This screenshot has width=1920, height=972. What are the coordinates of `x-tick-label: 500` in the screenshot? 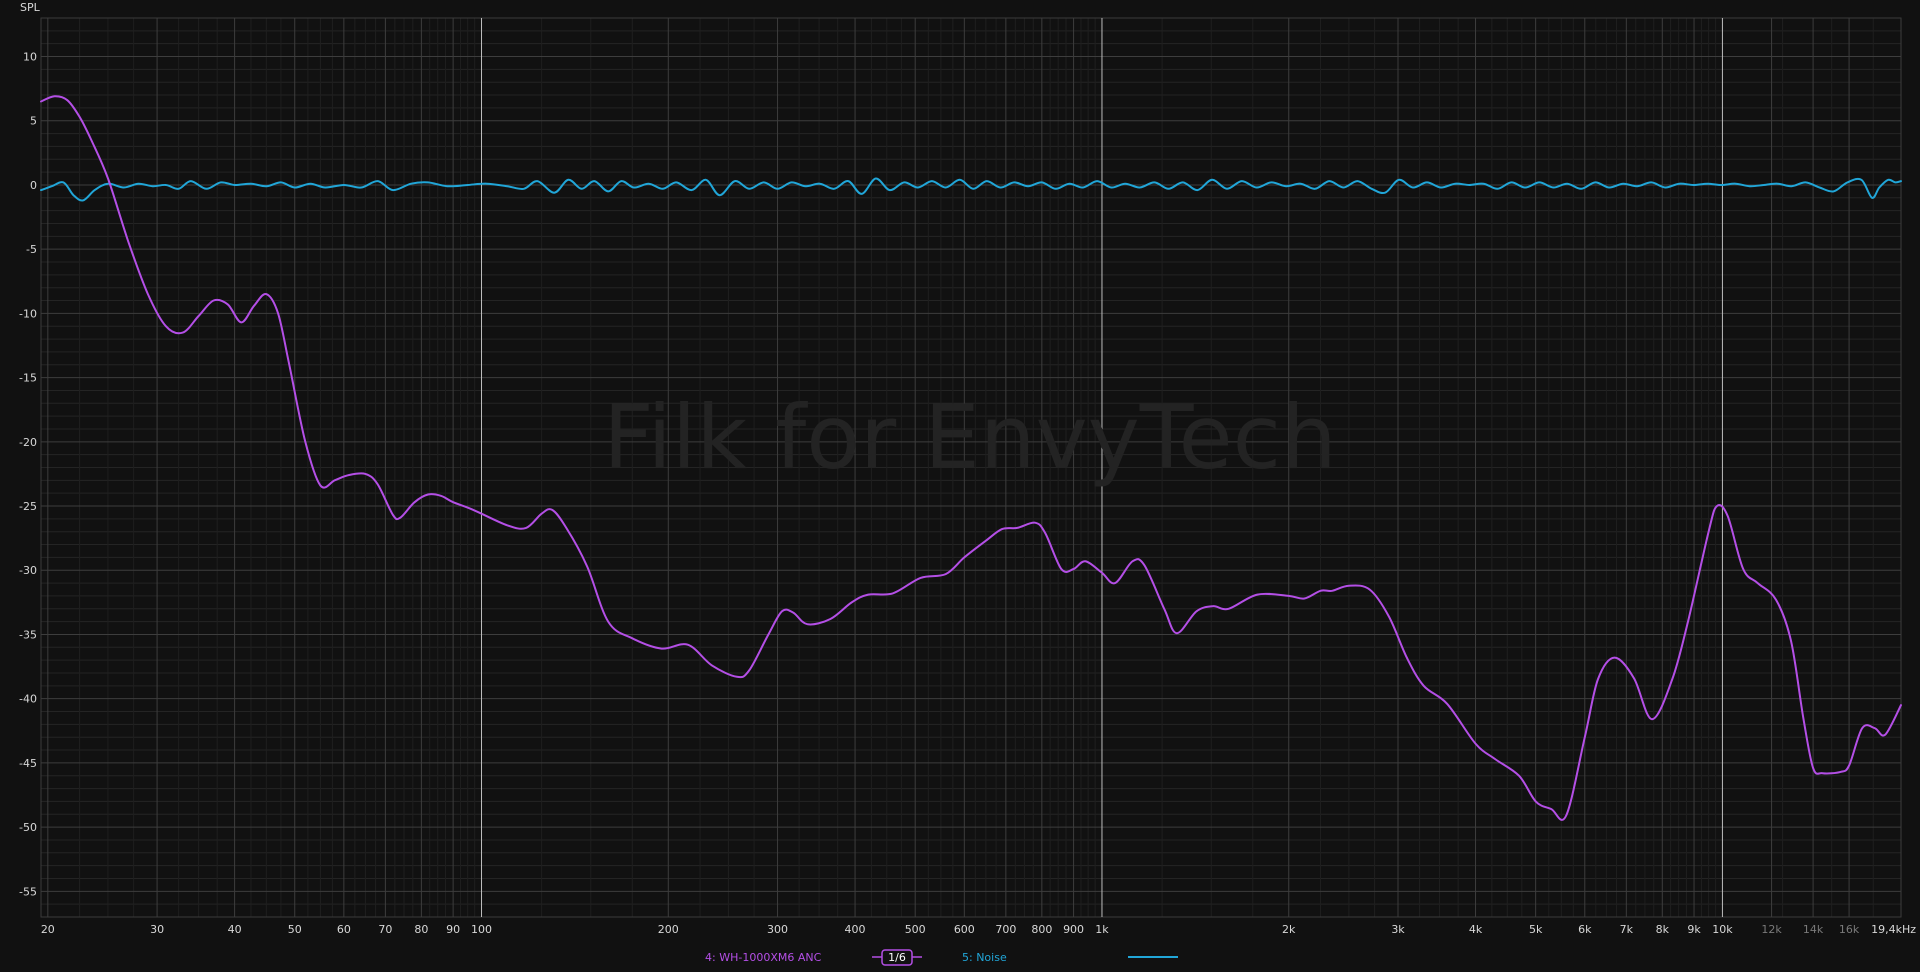 It's located at (915, 929).